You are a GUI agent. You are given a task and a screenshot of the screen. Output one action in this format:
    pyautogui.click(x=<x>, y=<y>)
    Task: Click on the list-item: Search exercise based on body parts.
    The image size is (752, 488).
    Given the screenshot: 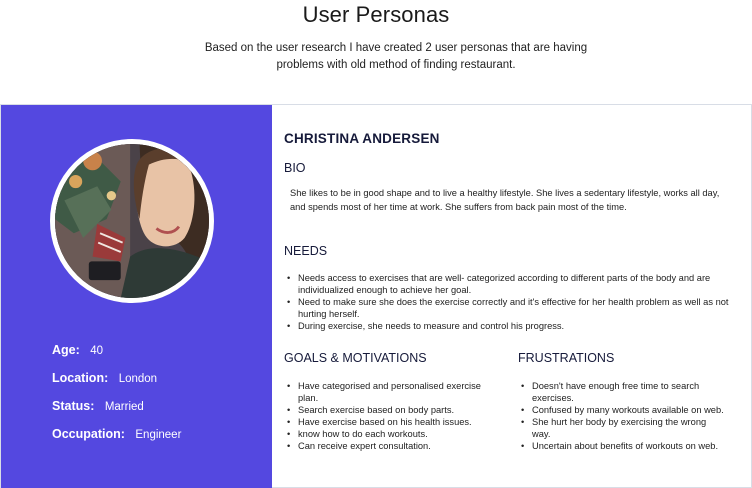 What is the action you would take?
    pyautogui.click(x=394, y=410)
    